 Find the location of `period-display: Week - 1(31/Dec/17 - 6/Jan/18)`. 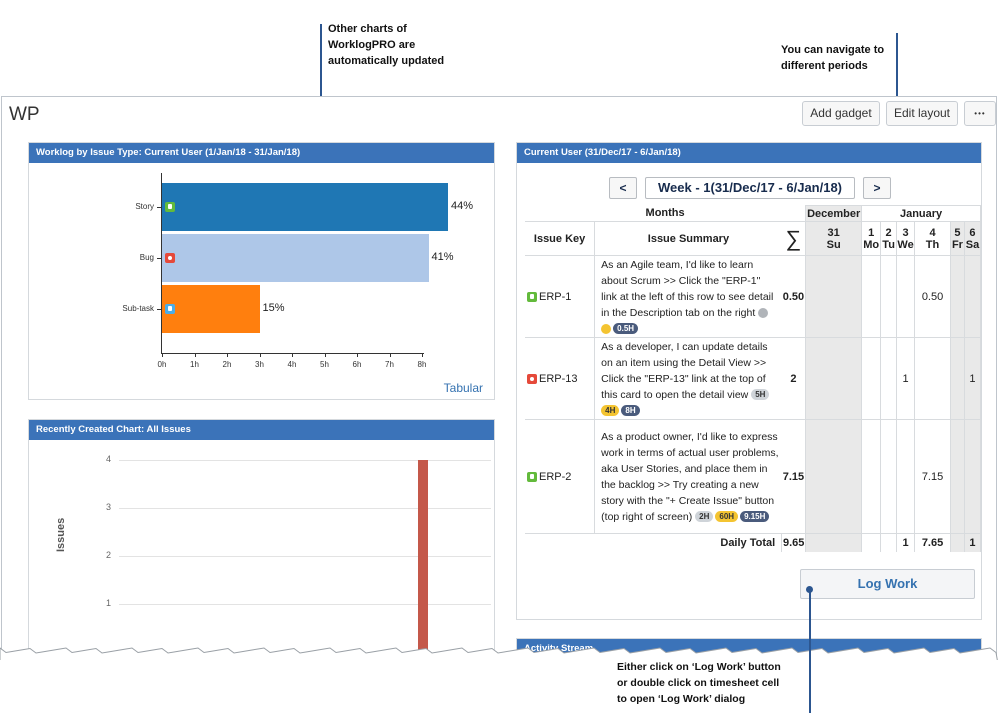

period-display: Week - 1(31/Dec/17 - 6/Jan/18) is located at coordinates (750, 188).